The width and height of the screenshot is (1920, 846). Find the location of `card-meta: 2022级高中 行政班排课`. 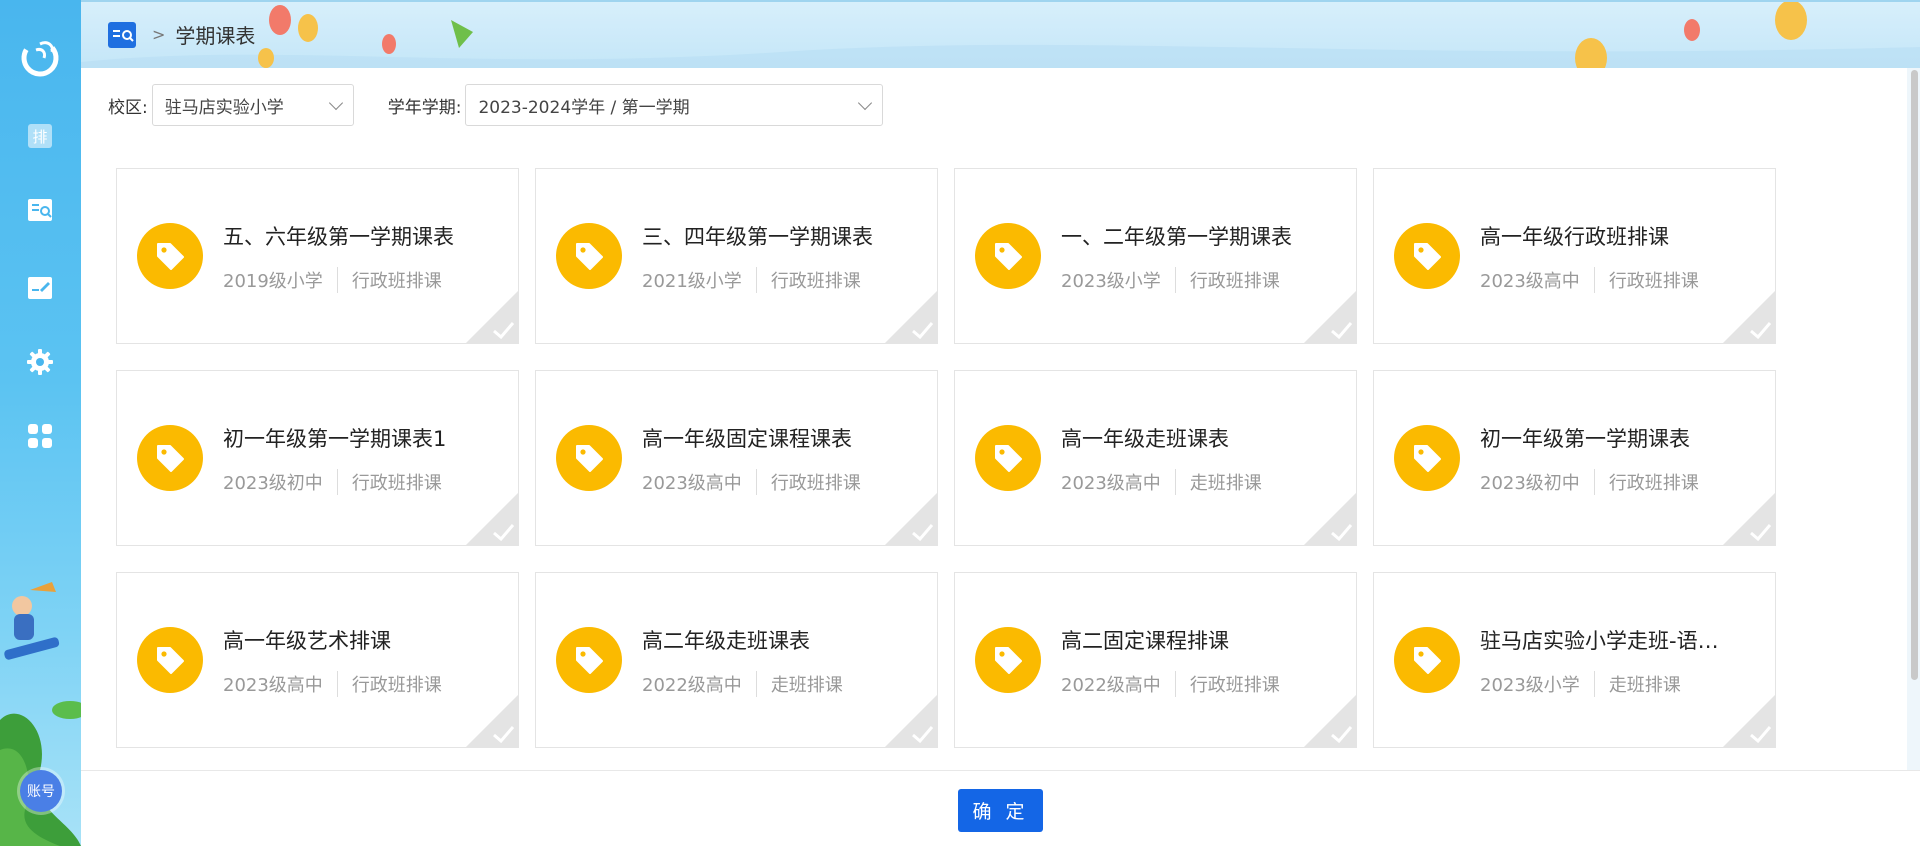

card-meta: 2022级高中 行政班排课 is located at coordinates (1170, 684).